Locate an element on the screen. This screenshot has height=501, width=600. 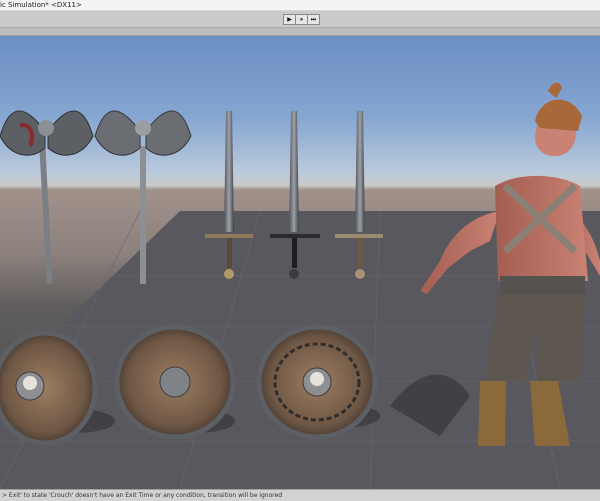
editor-toolbar: ▶ ⏸ ⏭ is located at coordinates (300, 19).